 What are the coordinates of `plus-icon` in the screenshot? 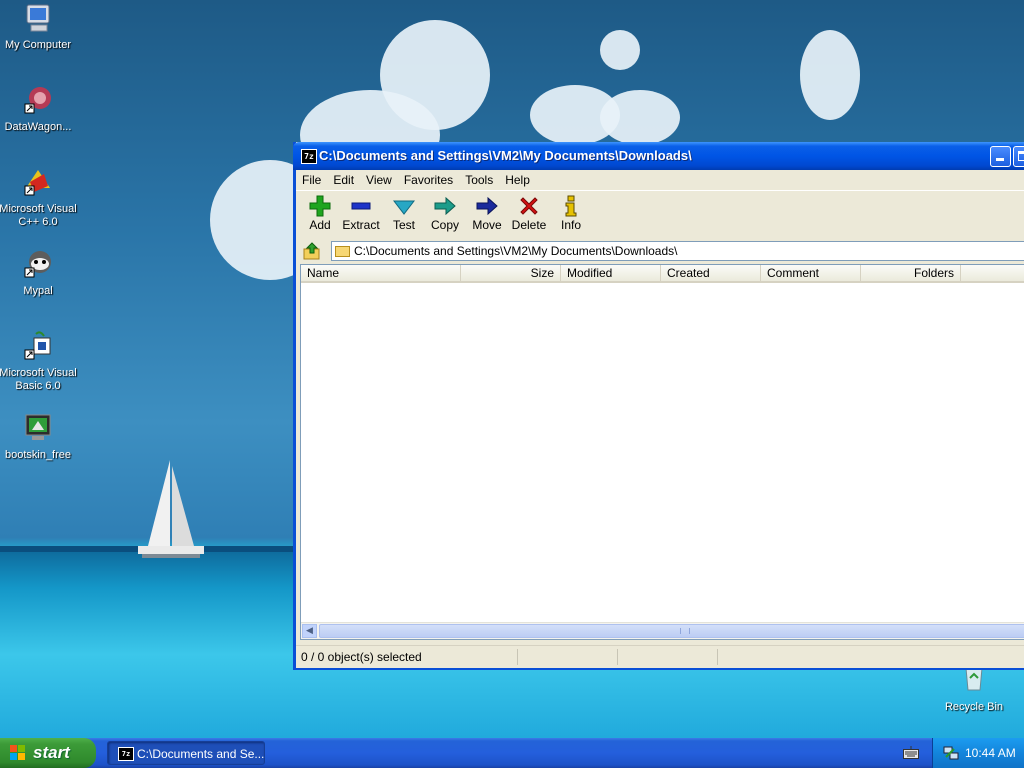 It's located at (320, 206).